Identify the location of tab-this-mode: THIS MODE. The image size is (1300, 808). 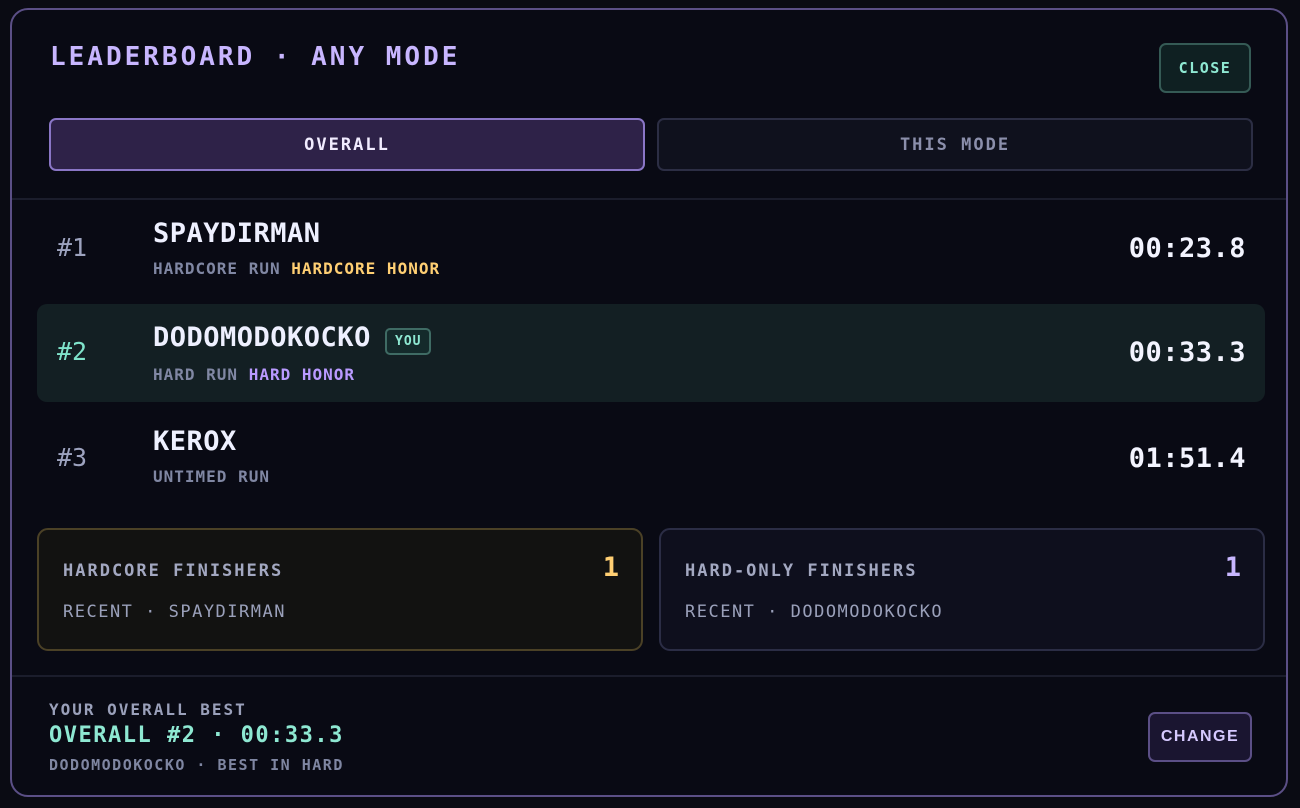
(955, 144).